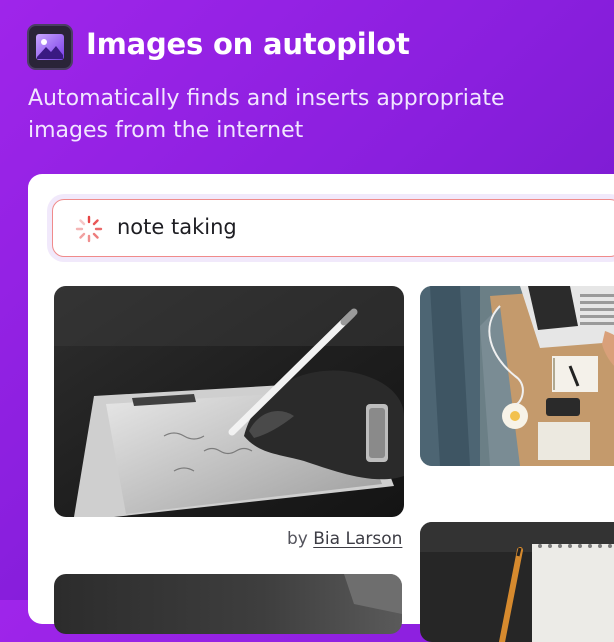 This screenshot has width=614, height=642. Describe the element at coordinates (333, 228) in the screenshot. I see `search-field: note taking` at that location.